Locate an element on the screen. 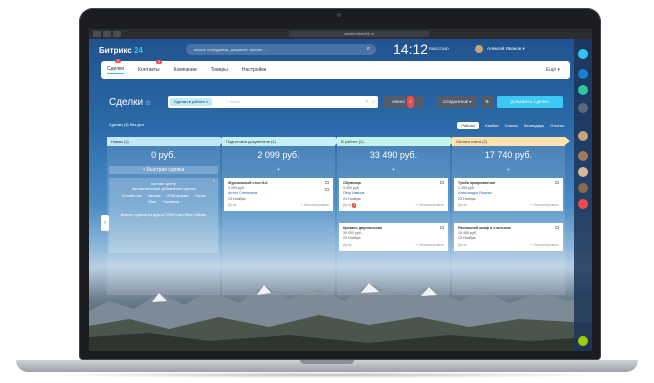 Image resolution: width=654 pixels, height=383 pixels. view-list: Список is located at coordinates (511, 125).